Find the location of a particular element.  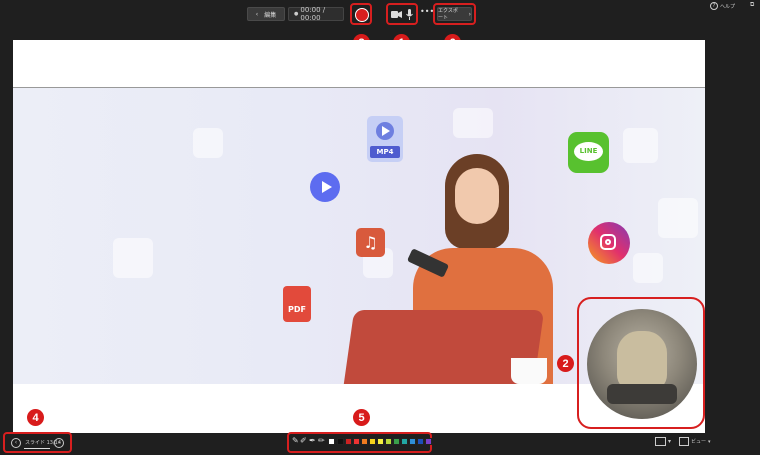

previous-slide-icon: ‹ is located at coordinates (16, 443).